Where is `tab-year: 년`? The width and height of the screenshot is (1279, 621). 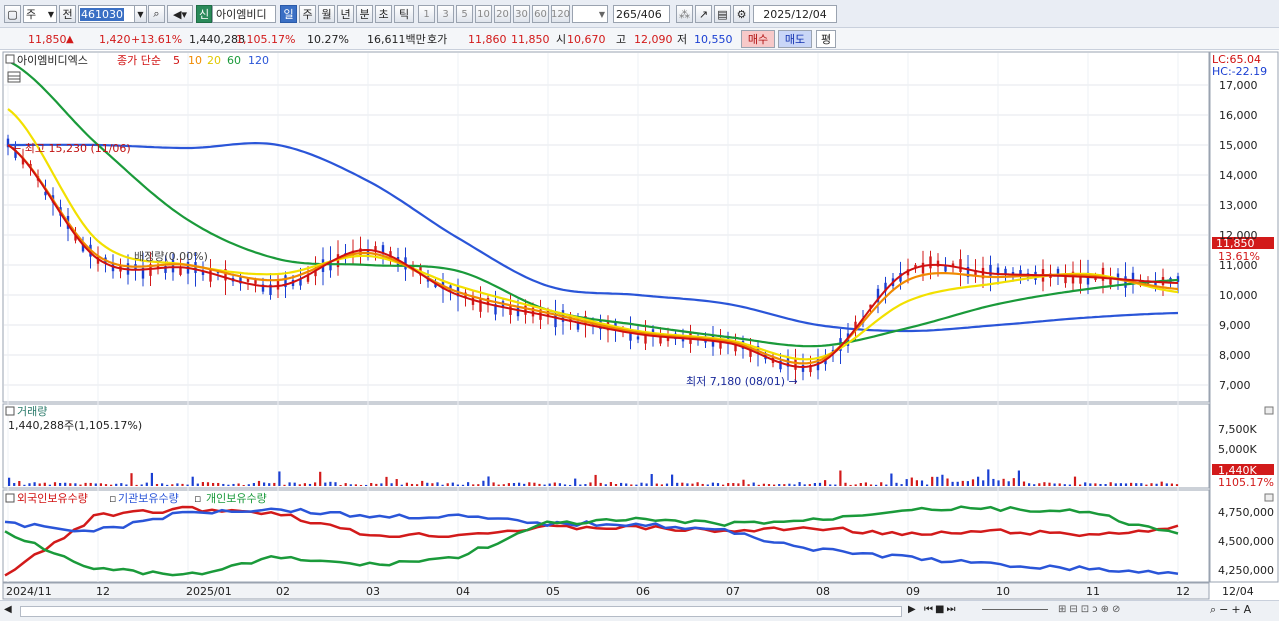
tab-year: 년 is located at coordinates (345, 14).